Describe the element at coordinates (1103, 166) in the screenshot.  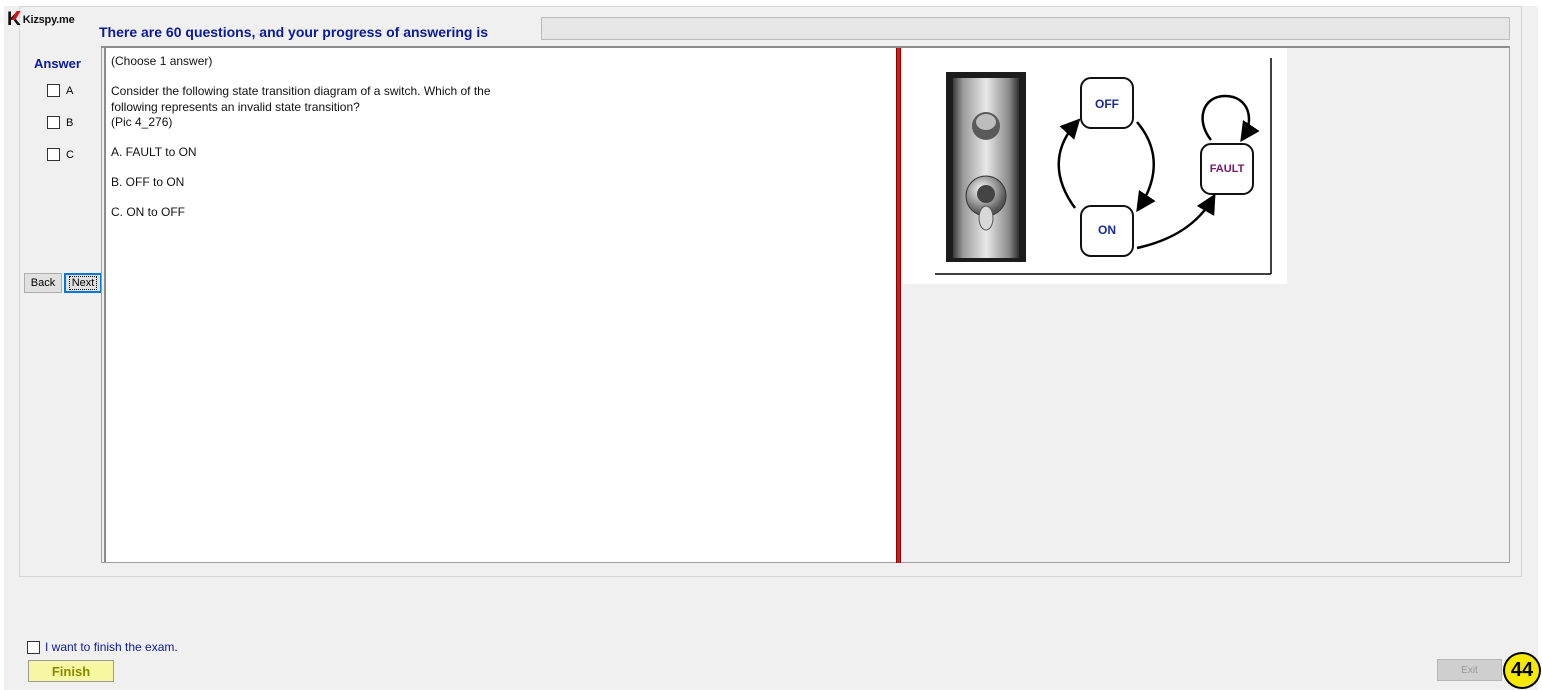
I see `state-diagram: OFF ON FAULT` at that location.